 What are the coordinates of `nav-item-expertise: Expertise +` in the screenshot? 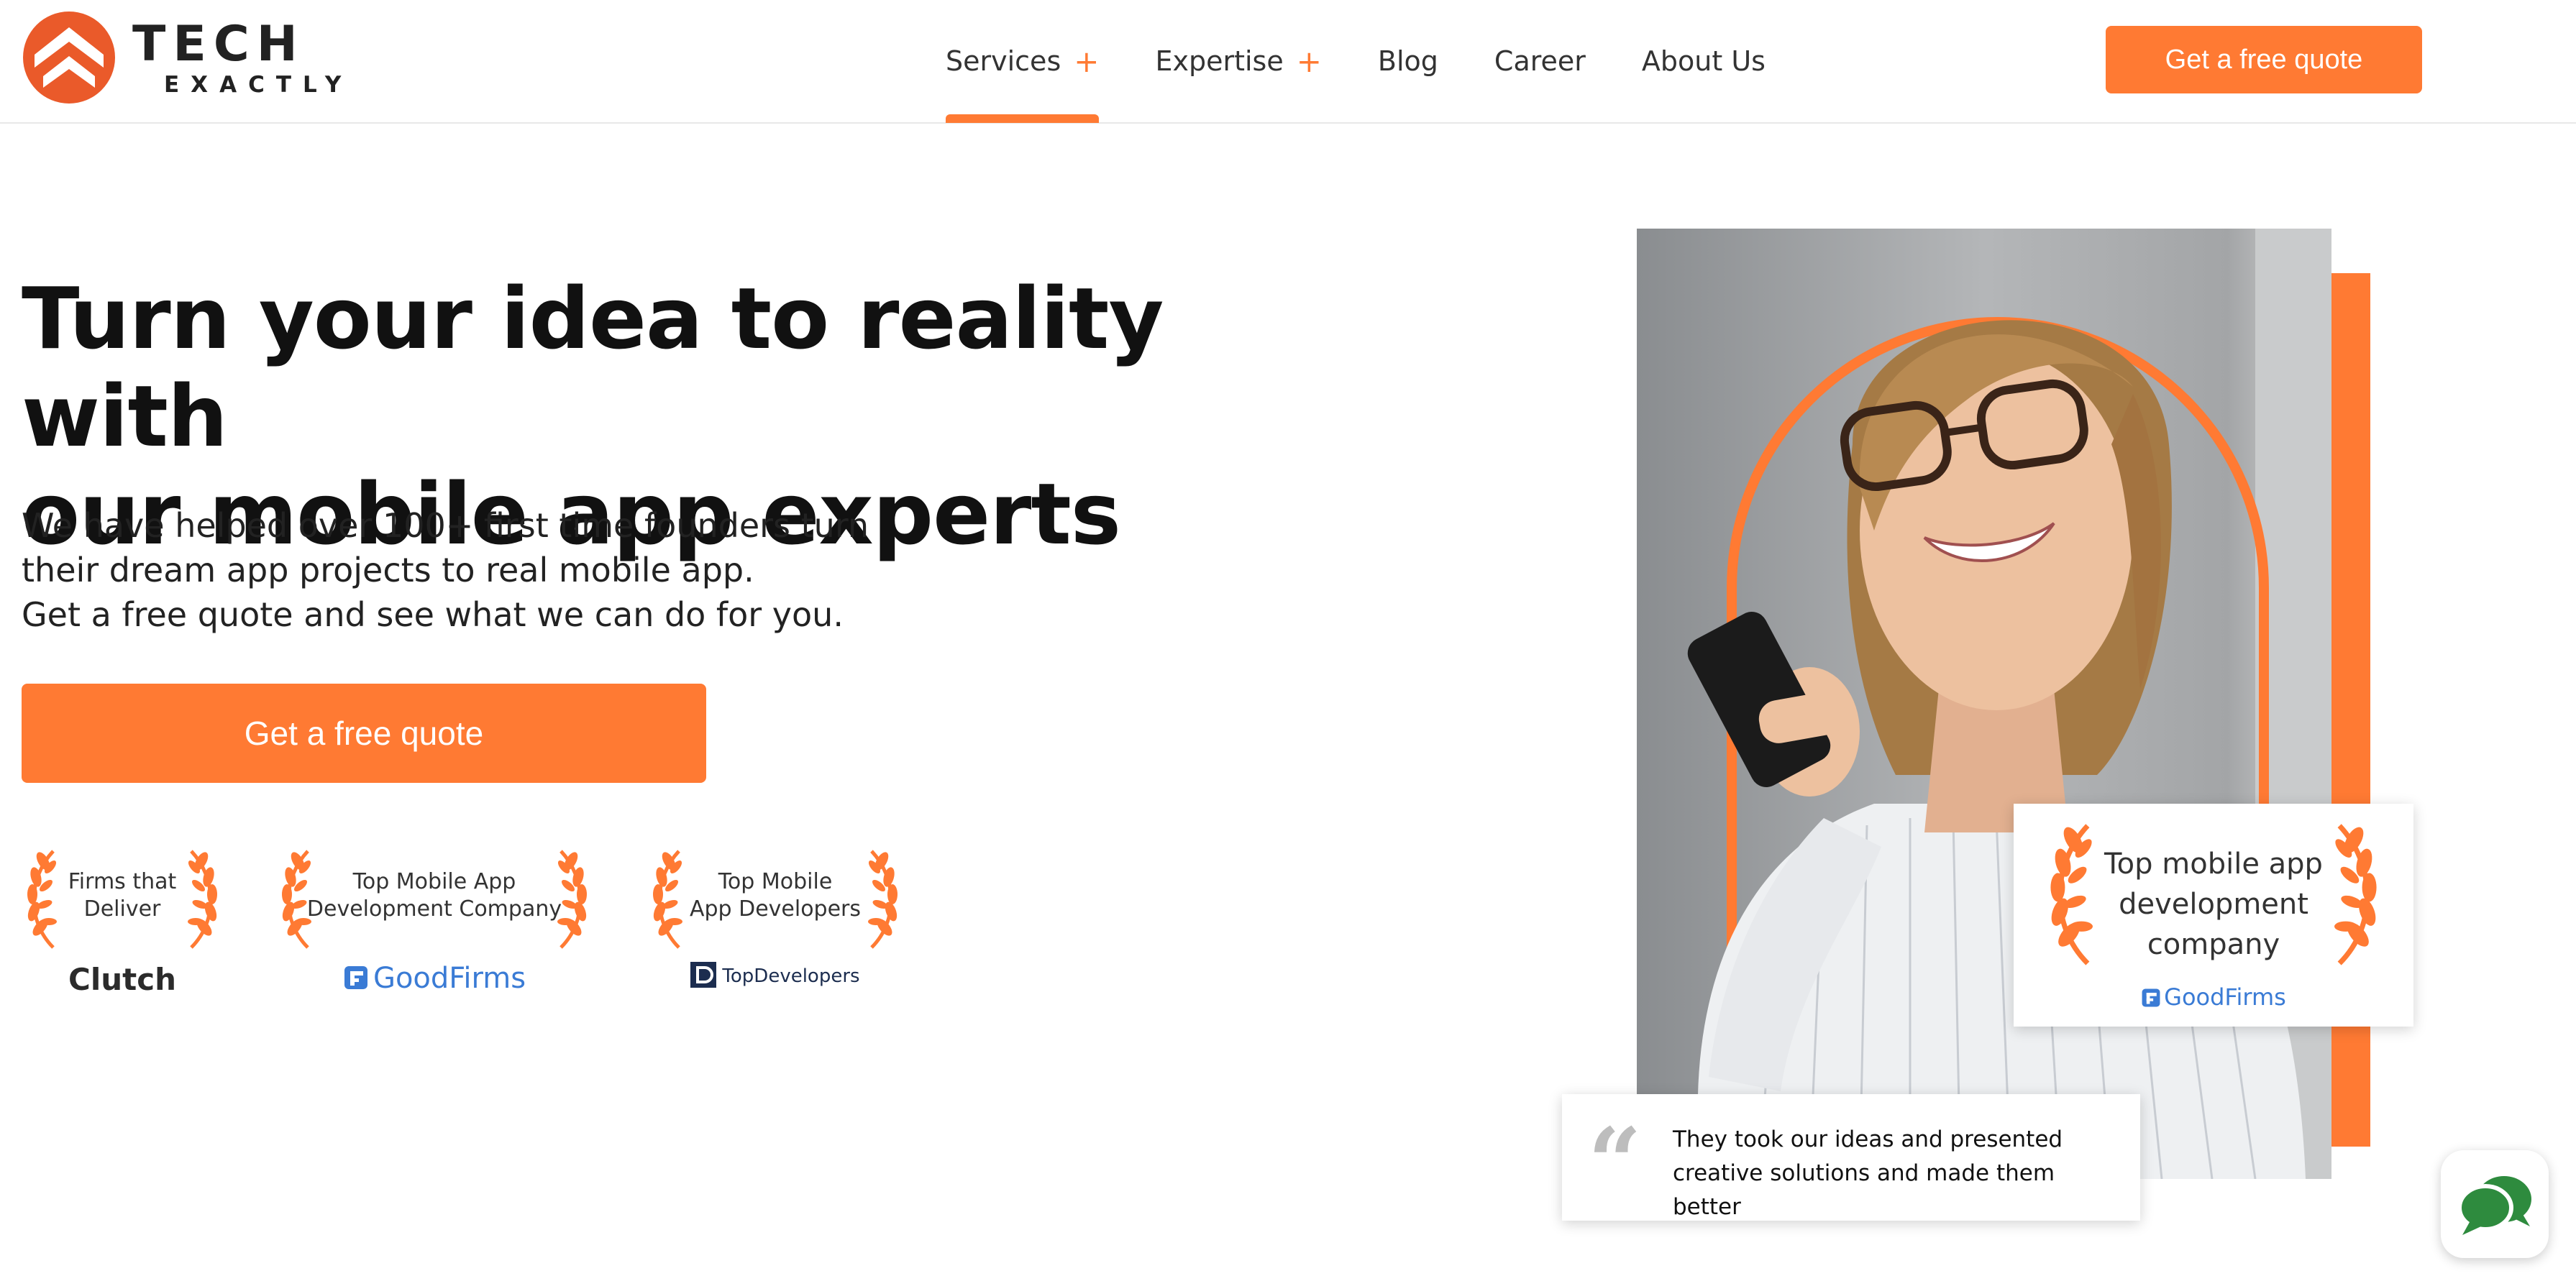 It's located at (1238, 61).